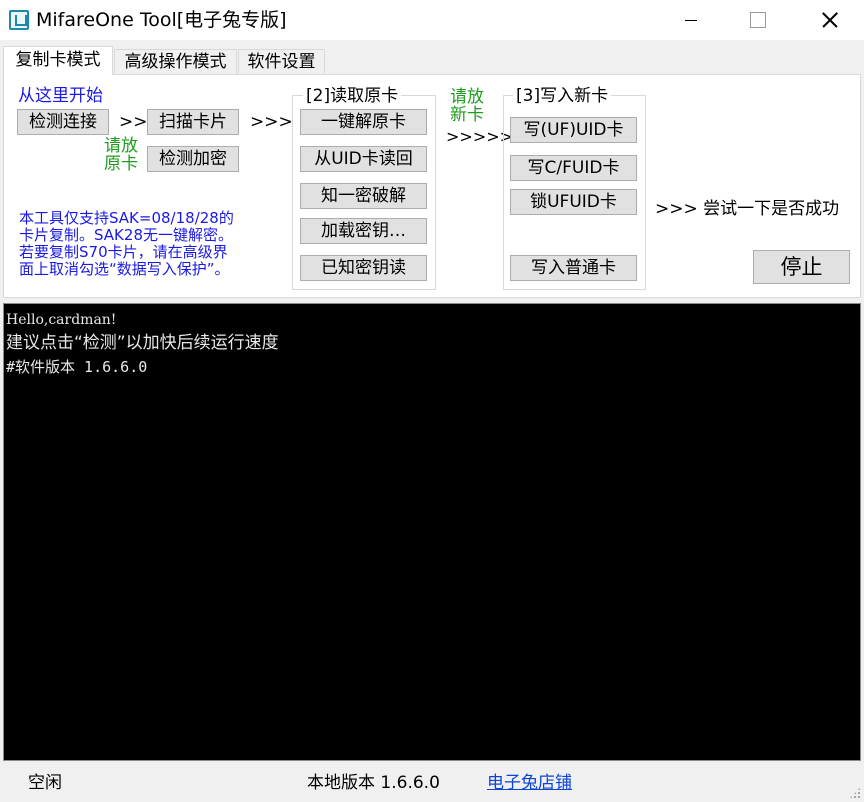  Describe the element at coordinates (77, 367) in the screenshot. I see `console-line: #软件版本 1.6.6.0` at that location.